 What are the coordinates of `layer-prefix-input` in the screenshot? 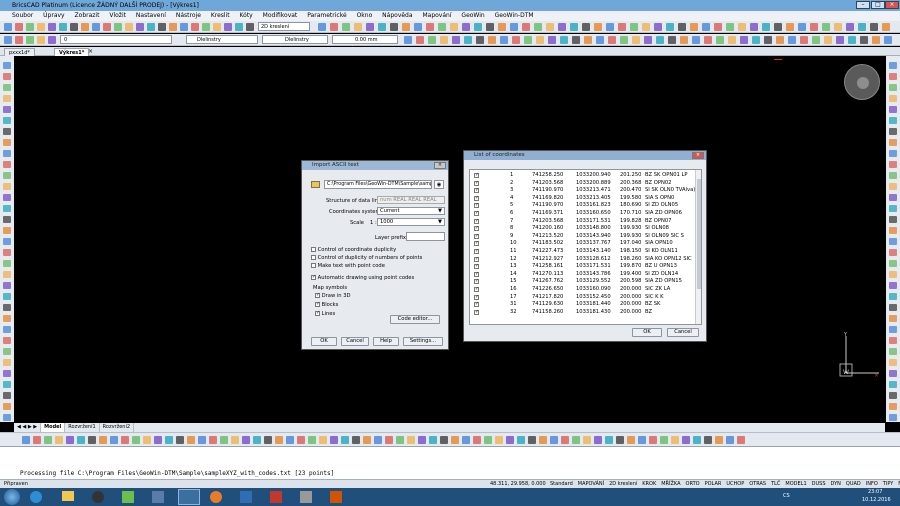 It's located at (425, 236).